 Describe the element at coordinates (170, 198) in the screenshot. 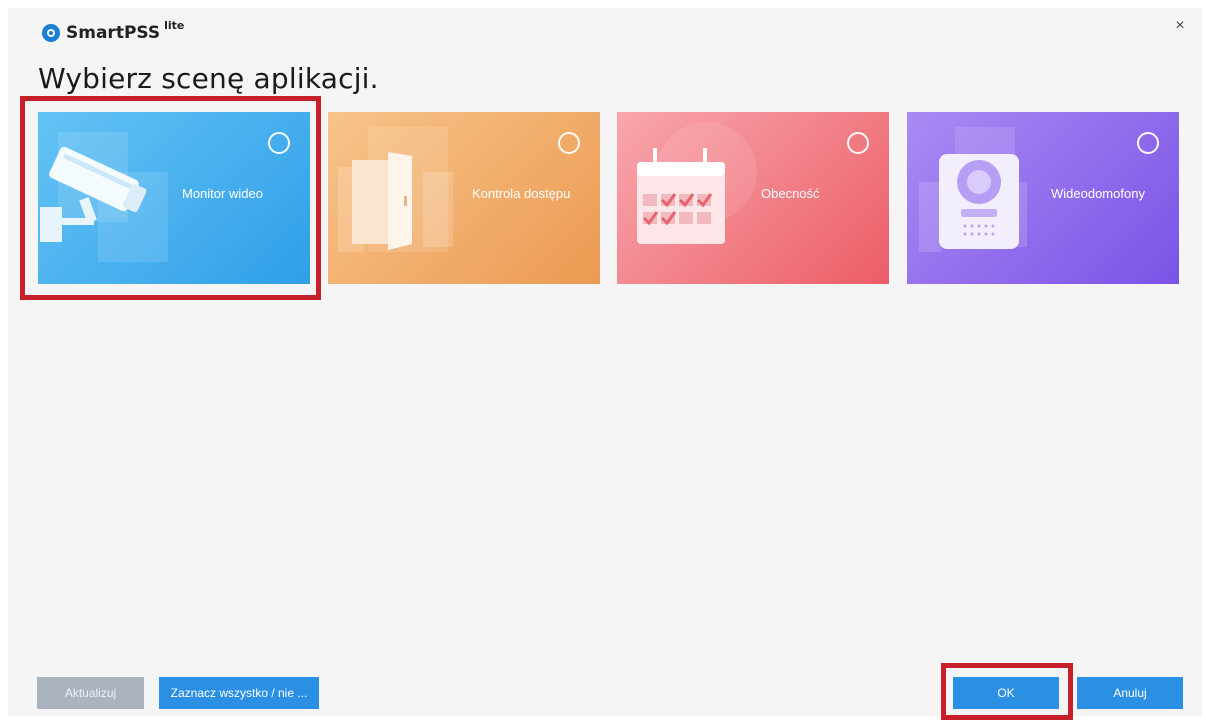

I see `highlight-box-monitor` at that location.